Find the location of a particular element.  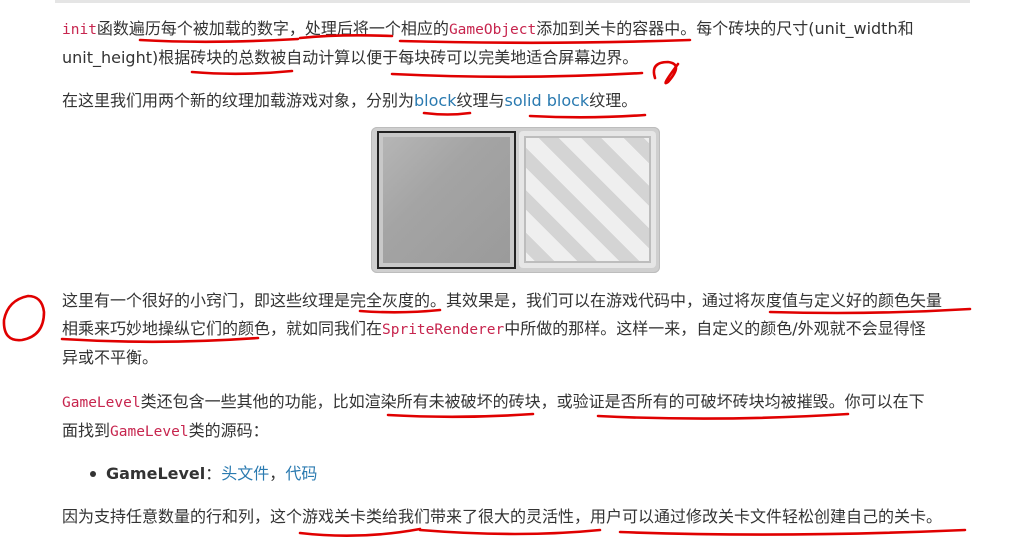

paragraph-text: 相乘来巧妙地操纵它们的颜色，就如同我们在 is located at coordinates (222, 328).